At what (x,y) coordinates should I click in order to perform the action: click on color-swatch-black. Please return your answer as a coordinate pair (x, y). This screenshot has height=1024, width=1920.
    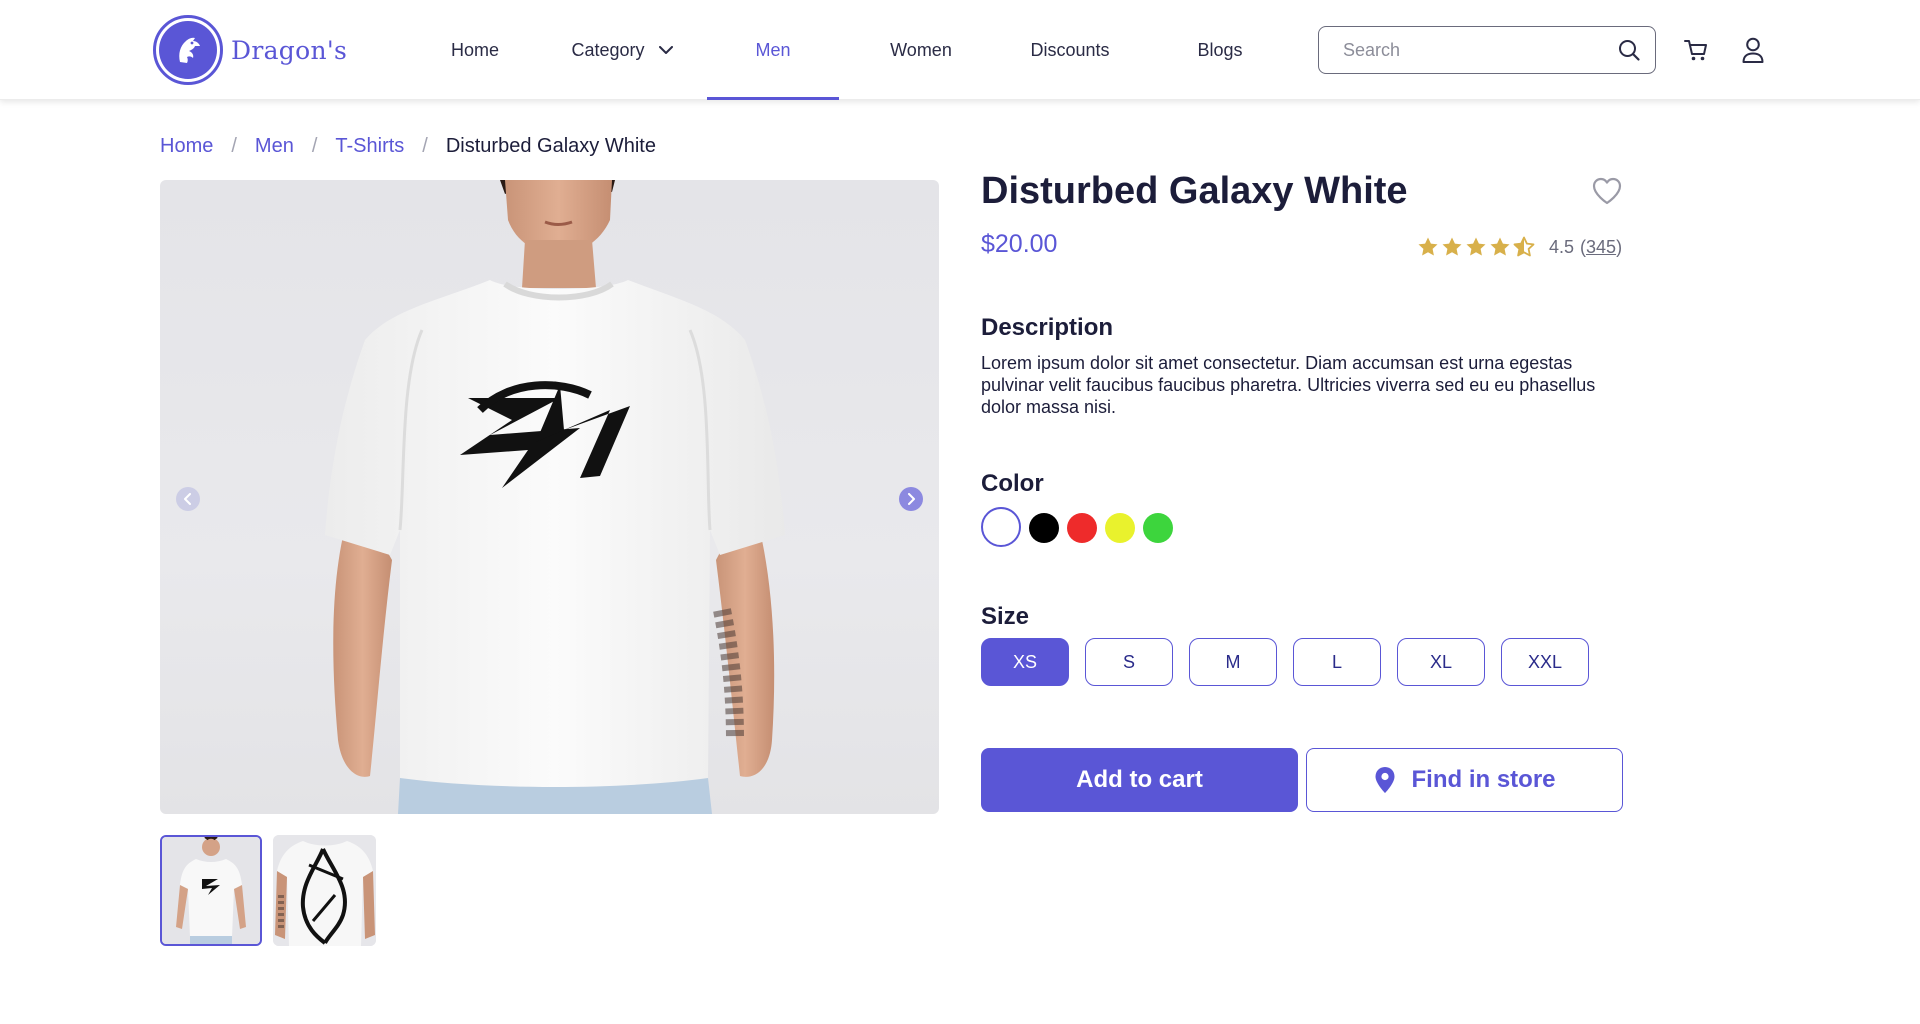
    Looking at the image, I should click on (1044, 528).